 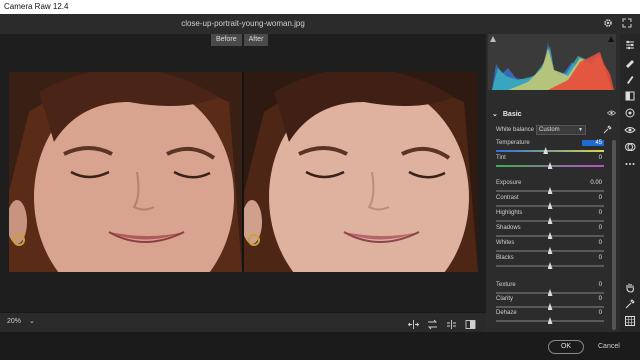 What do you see at coordinates (506, 313) in the screenshot?
I see `slider-label: Dehaze` at bounding box center [506, 313].